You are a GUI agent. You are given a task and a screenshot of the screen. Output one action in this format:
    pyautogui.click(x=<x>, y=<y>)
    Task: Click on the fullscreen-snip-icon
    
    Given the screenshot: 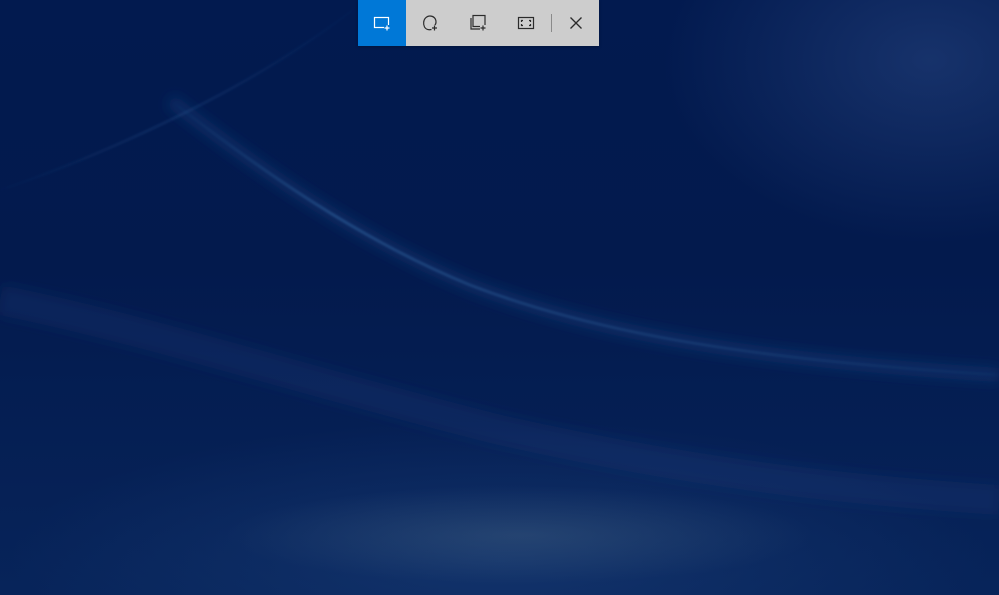 What is the action you would take?
    pyautogui.click(x=526, y=23)
    